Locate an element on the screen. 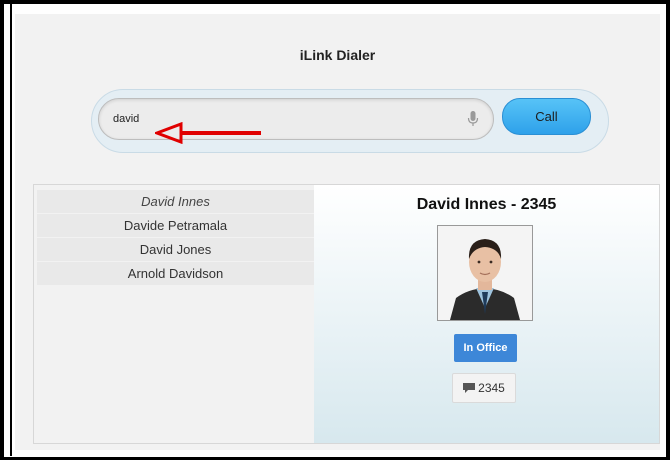  avatar is located at coordinates (485, 273).